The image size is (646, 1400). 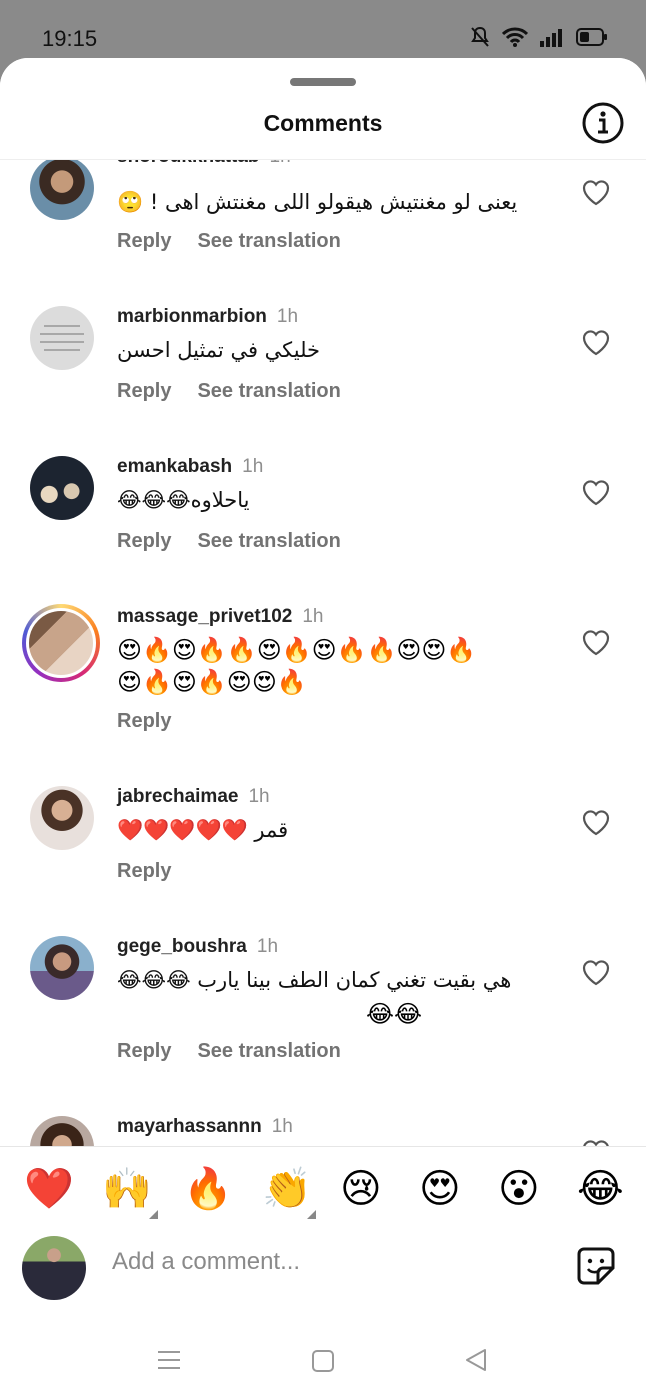 I want to click on status-time: 19:15, so click(x=70, y=38).